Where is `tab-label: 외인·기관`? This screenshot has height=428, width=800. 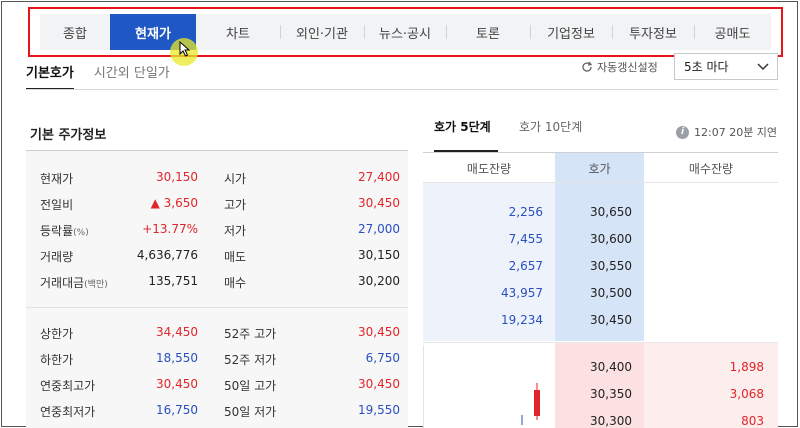 tab-label: 외인·기관 is located at coordinates (322, 34).